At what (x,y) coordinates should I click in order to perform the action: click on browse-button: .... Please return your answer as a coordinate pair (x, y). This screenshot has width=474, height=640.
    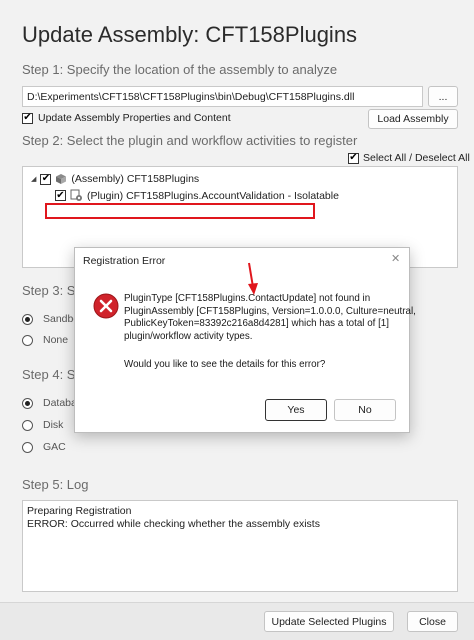
    Looking at the image, I should click on (443, 96).